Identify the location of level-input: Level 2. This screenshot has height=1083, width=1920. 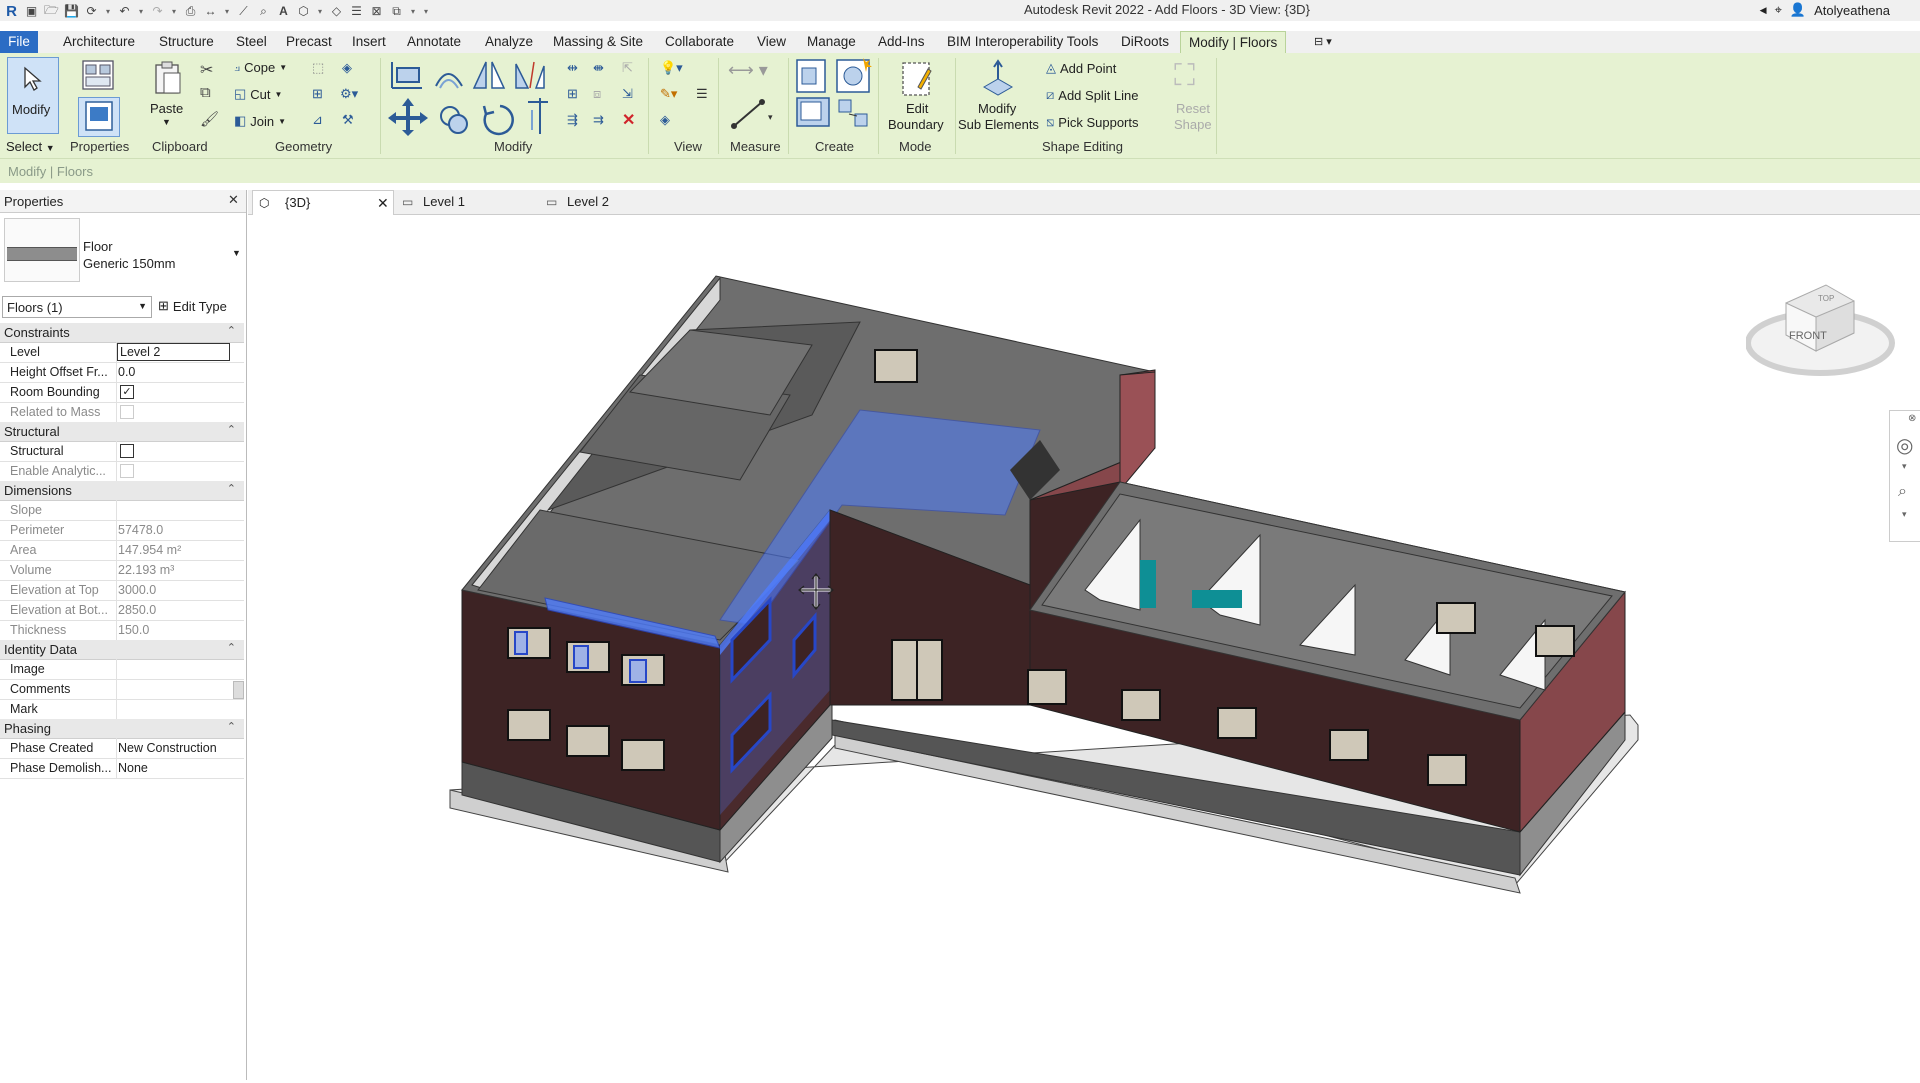
(173, 352).